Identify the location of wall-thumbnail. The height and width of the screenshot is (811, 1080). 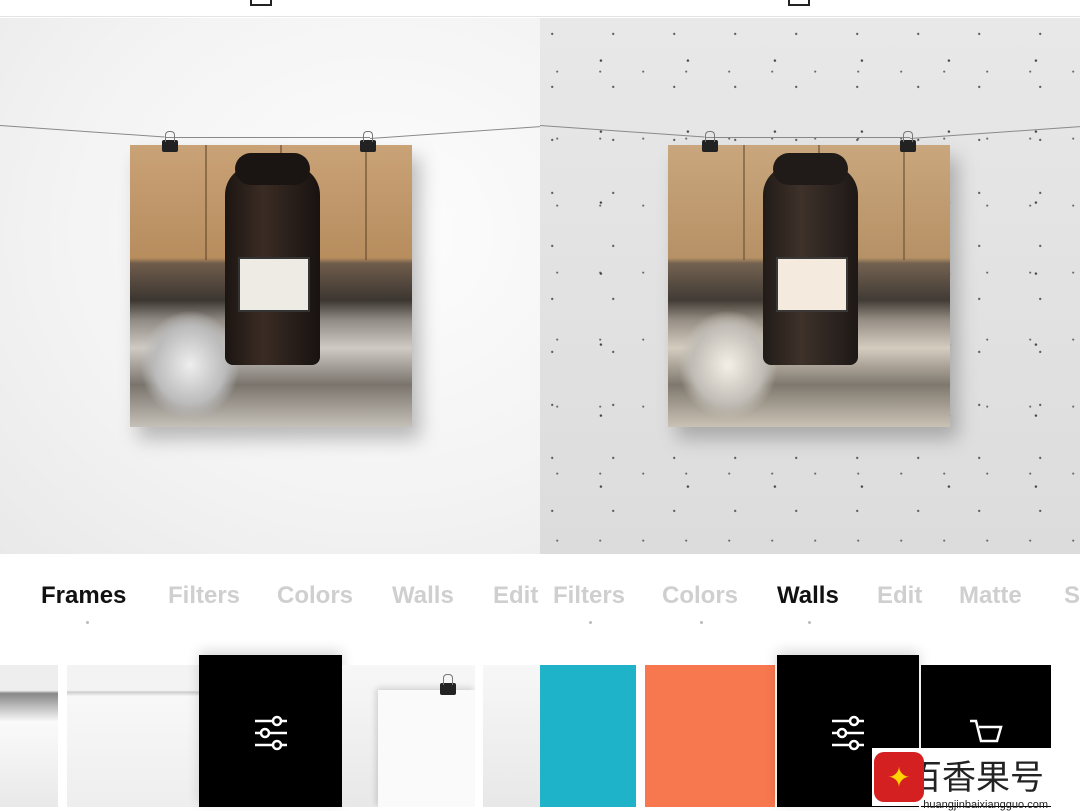
(511, 736).